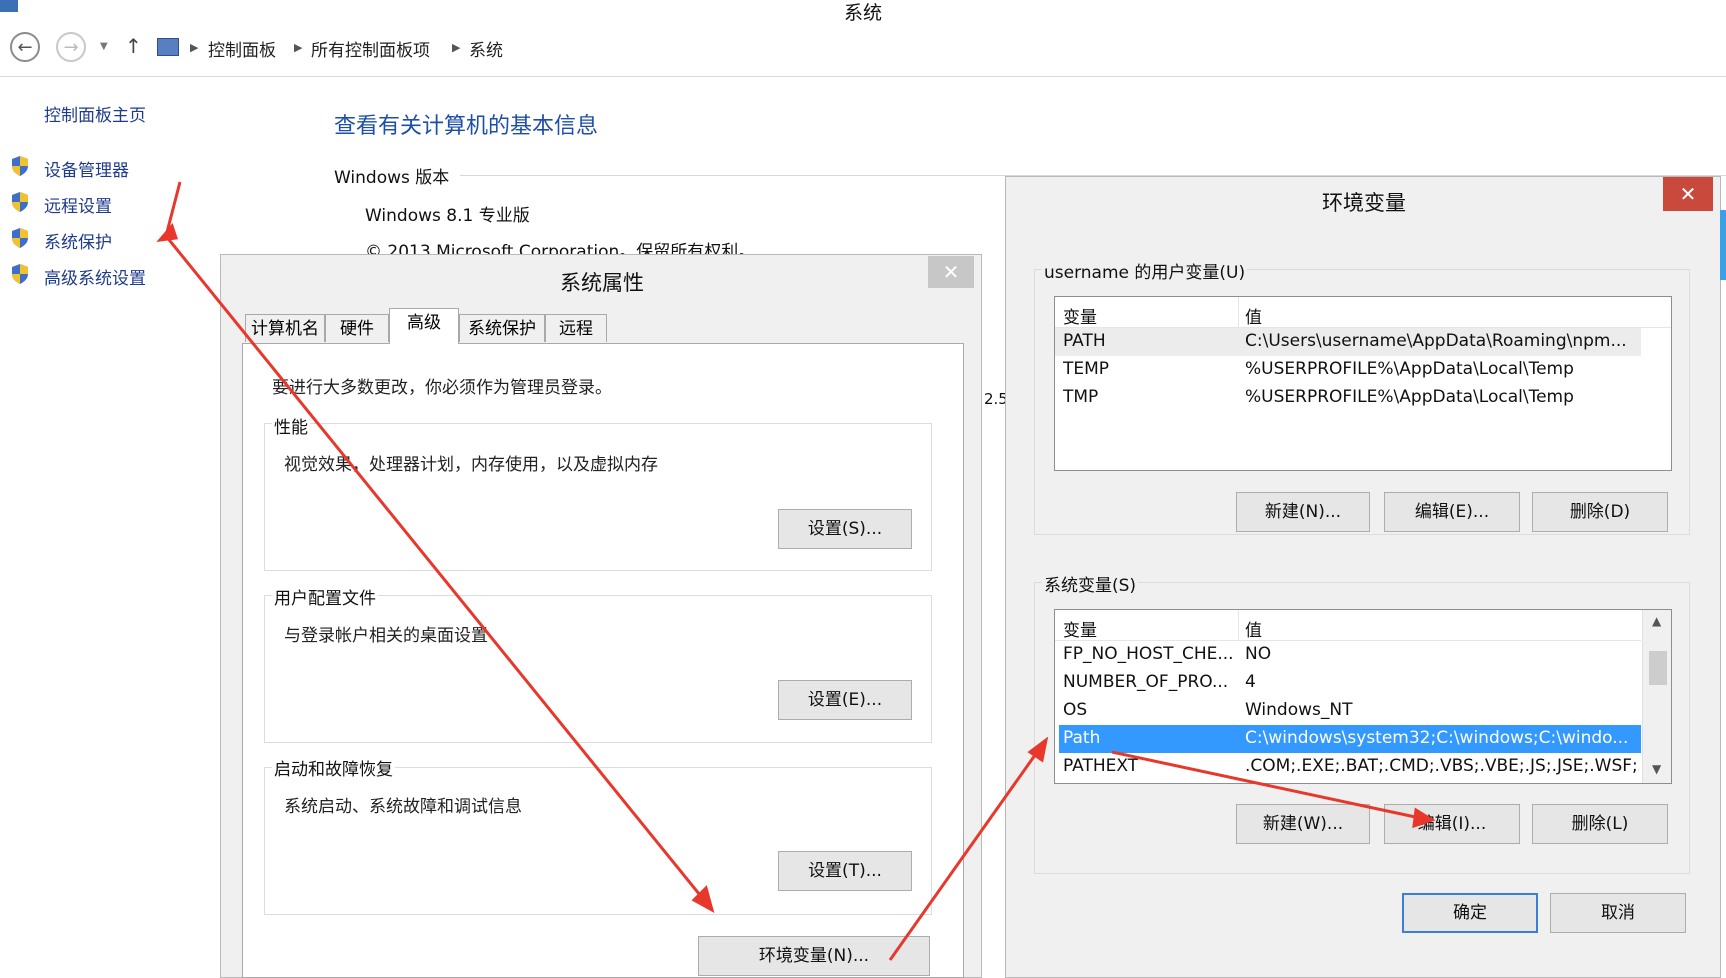 This screenshot has height=978, width=1726. I want to click on tab-advanced: 高级, so click(424, 326).